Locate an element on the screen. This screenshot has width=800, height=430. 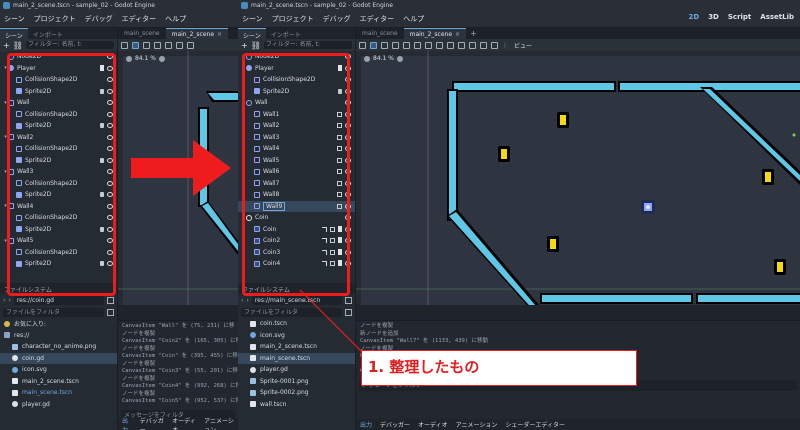
tree-node: ▾ Wall5 is located at coordinates (58, 241).